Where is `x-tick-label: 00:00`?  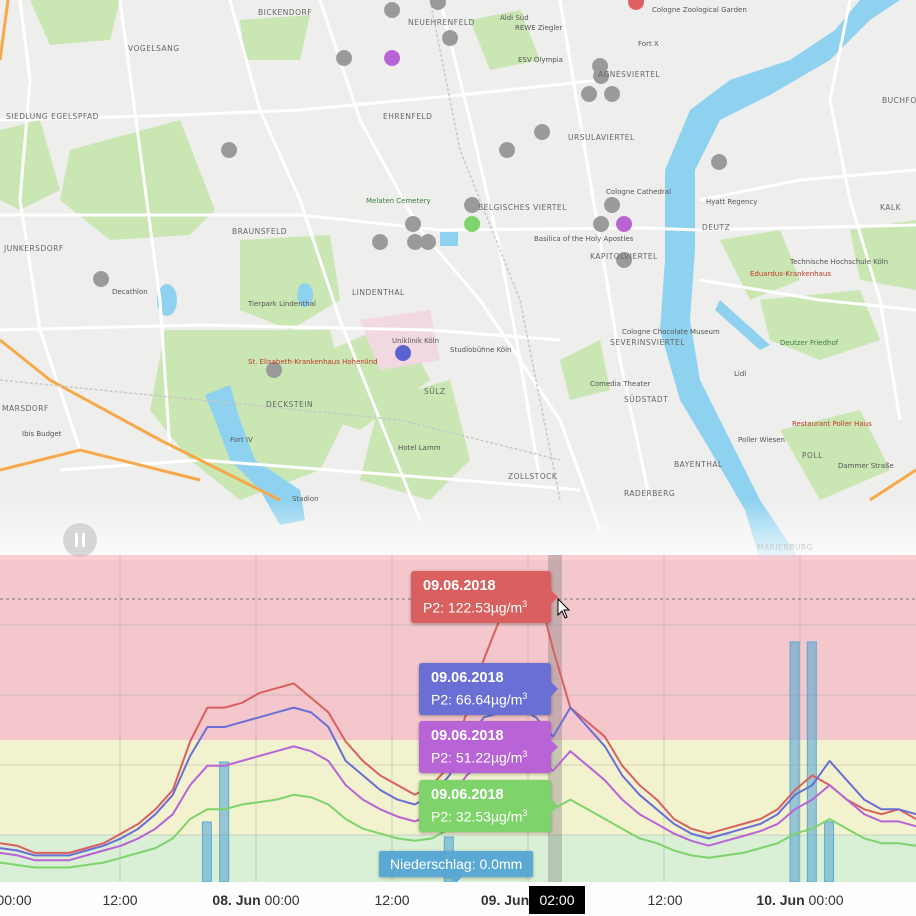
x-tick-label: 00:00 is located at coordinates (16, 900).